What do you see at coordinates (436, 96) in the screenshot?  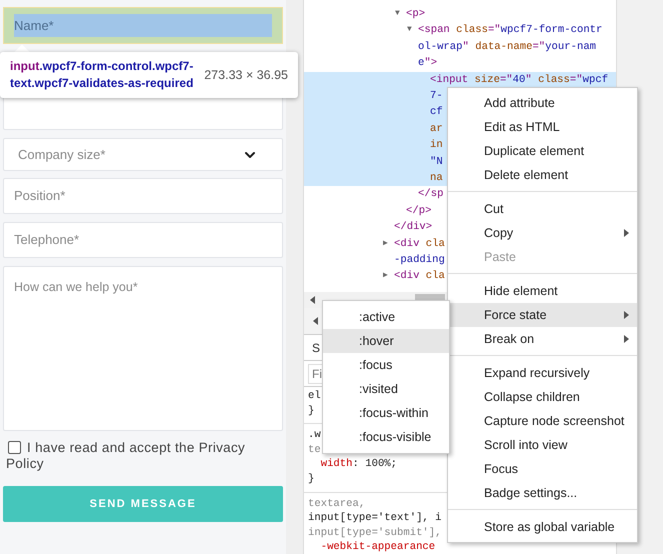 I see `code-line: 7-` at bounding box center [436, 96].